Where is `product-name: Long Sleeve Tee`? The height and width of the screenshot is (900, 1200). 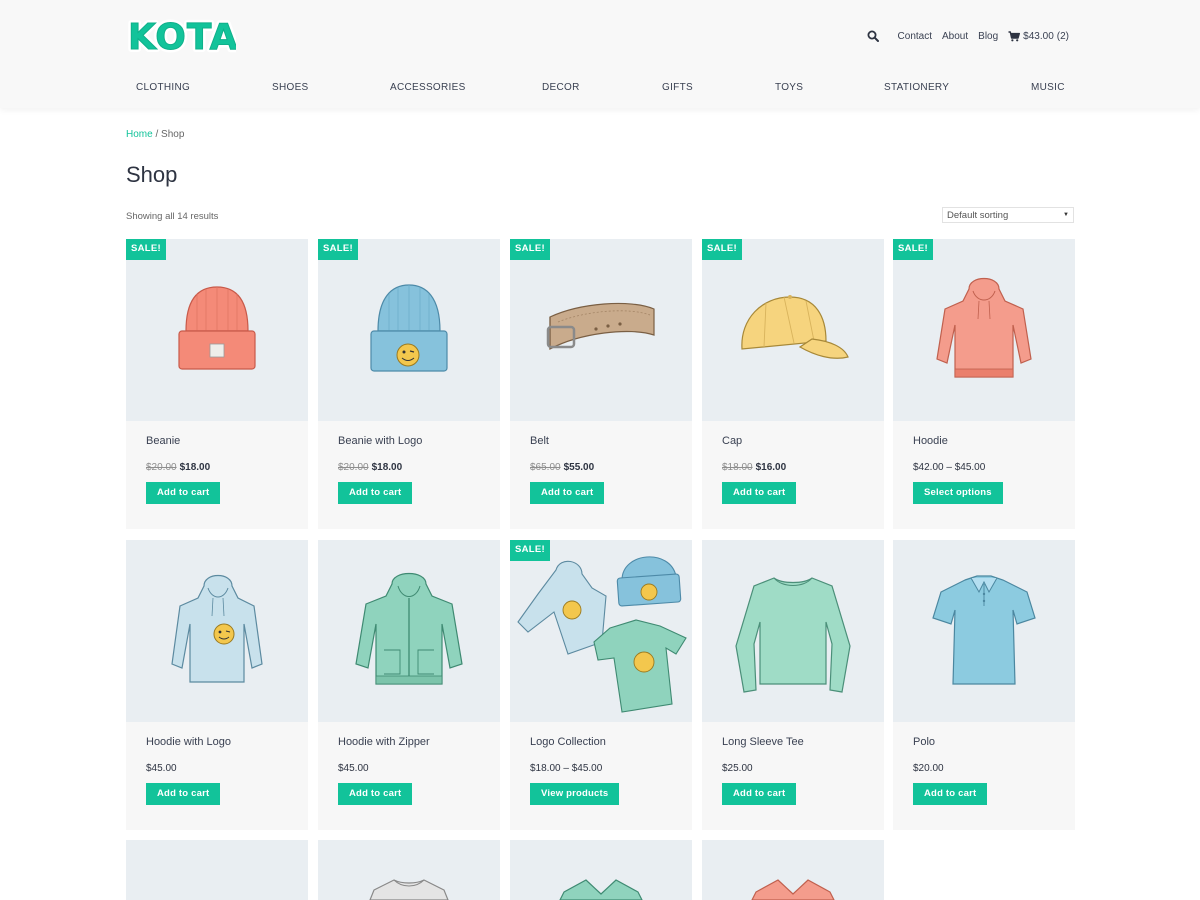 product-name: Long Sleeve Tee is located at coordinates (763, 742).